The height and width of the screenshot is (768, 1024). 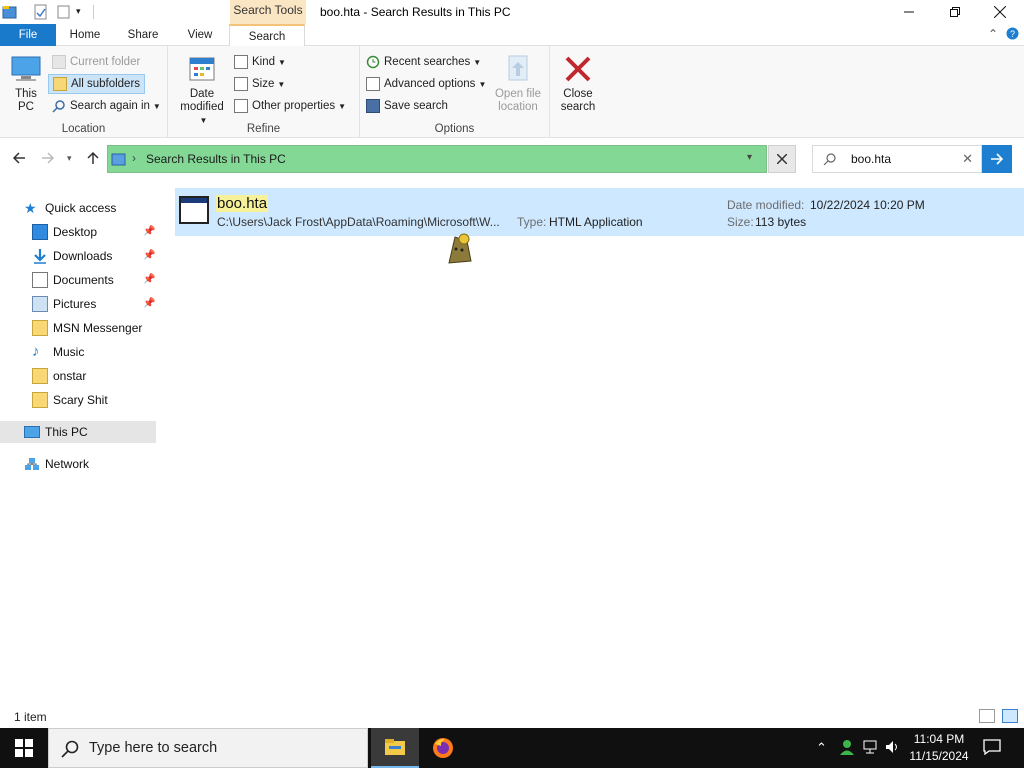 What do you see at coordinates (373, 62) in the screenshot?
I see `recent-icon` at bounding box center [373, 62].